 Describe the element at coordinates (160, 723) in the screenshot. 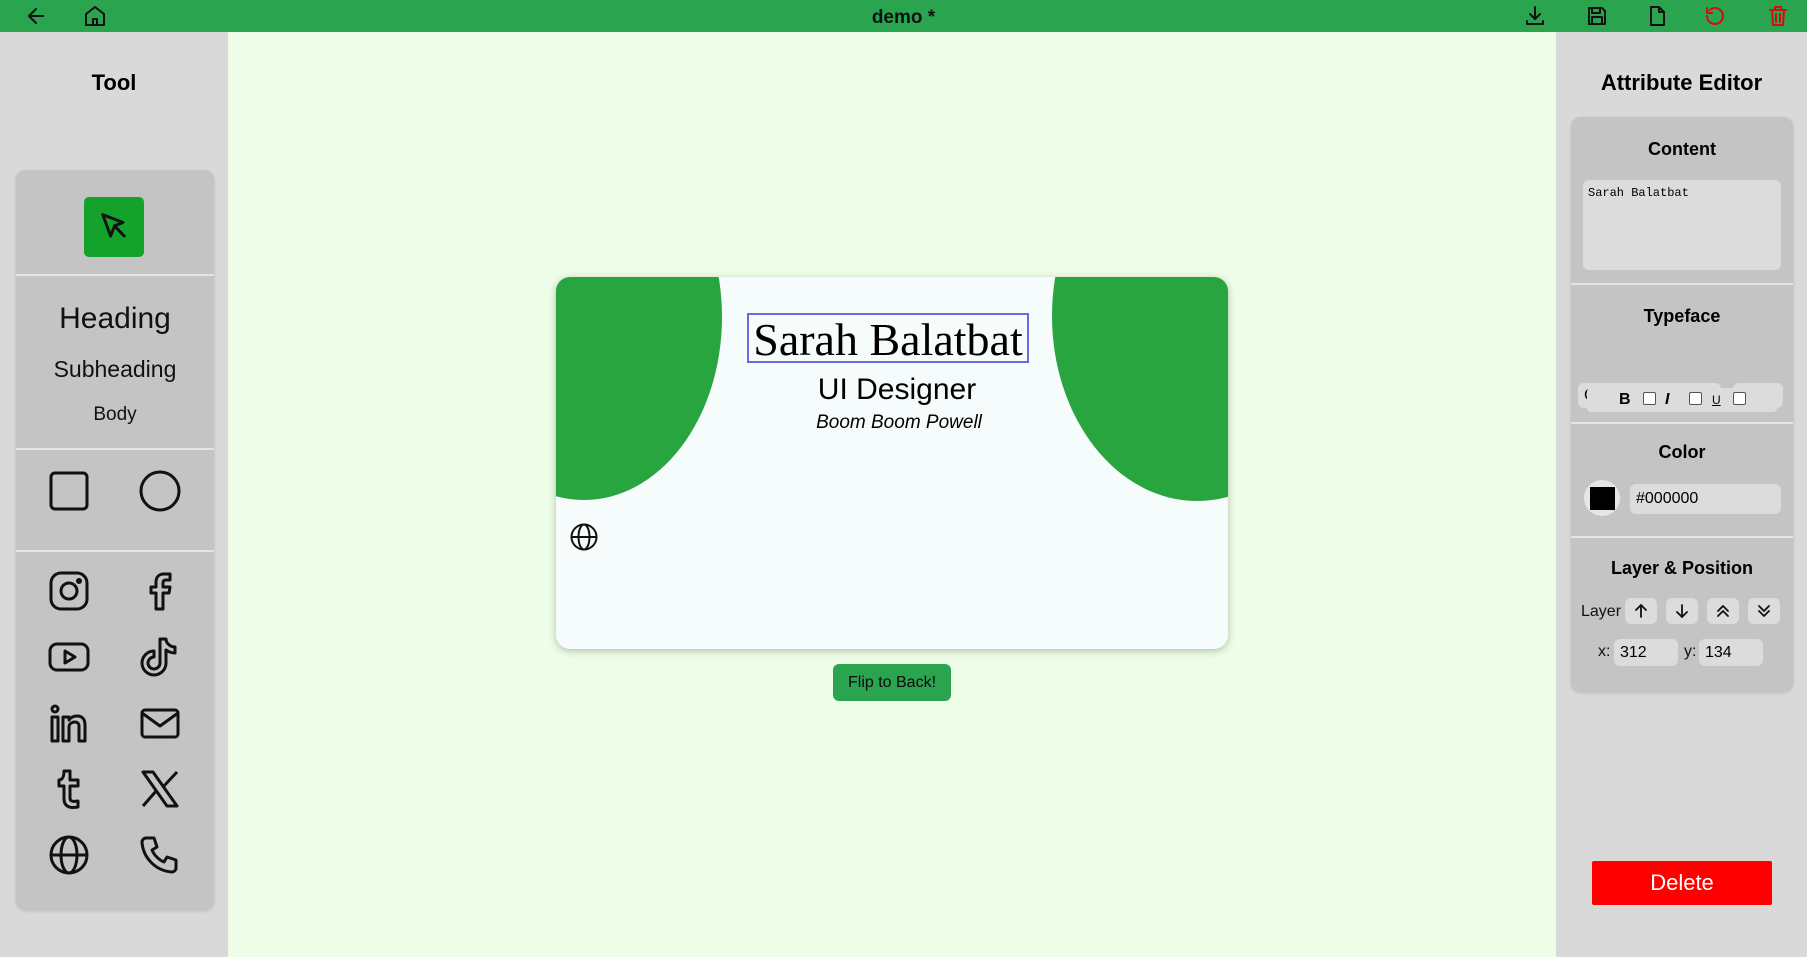

I see `mail-icon` at that location.